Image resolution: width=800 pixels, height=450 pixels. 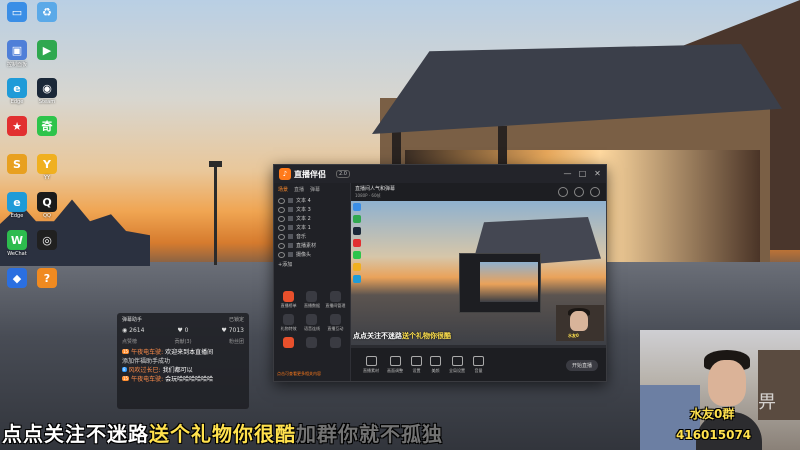 I want to click on toolbar-button: 设置, so click(x=416, y=365).